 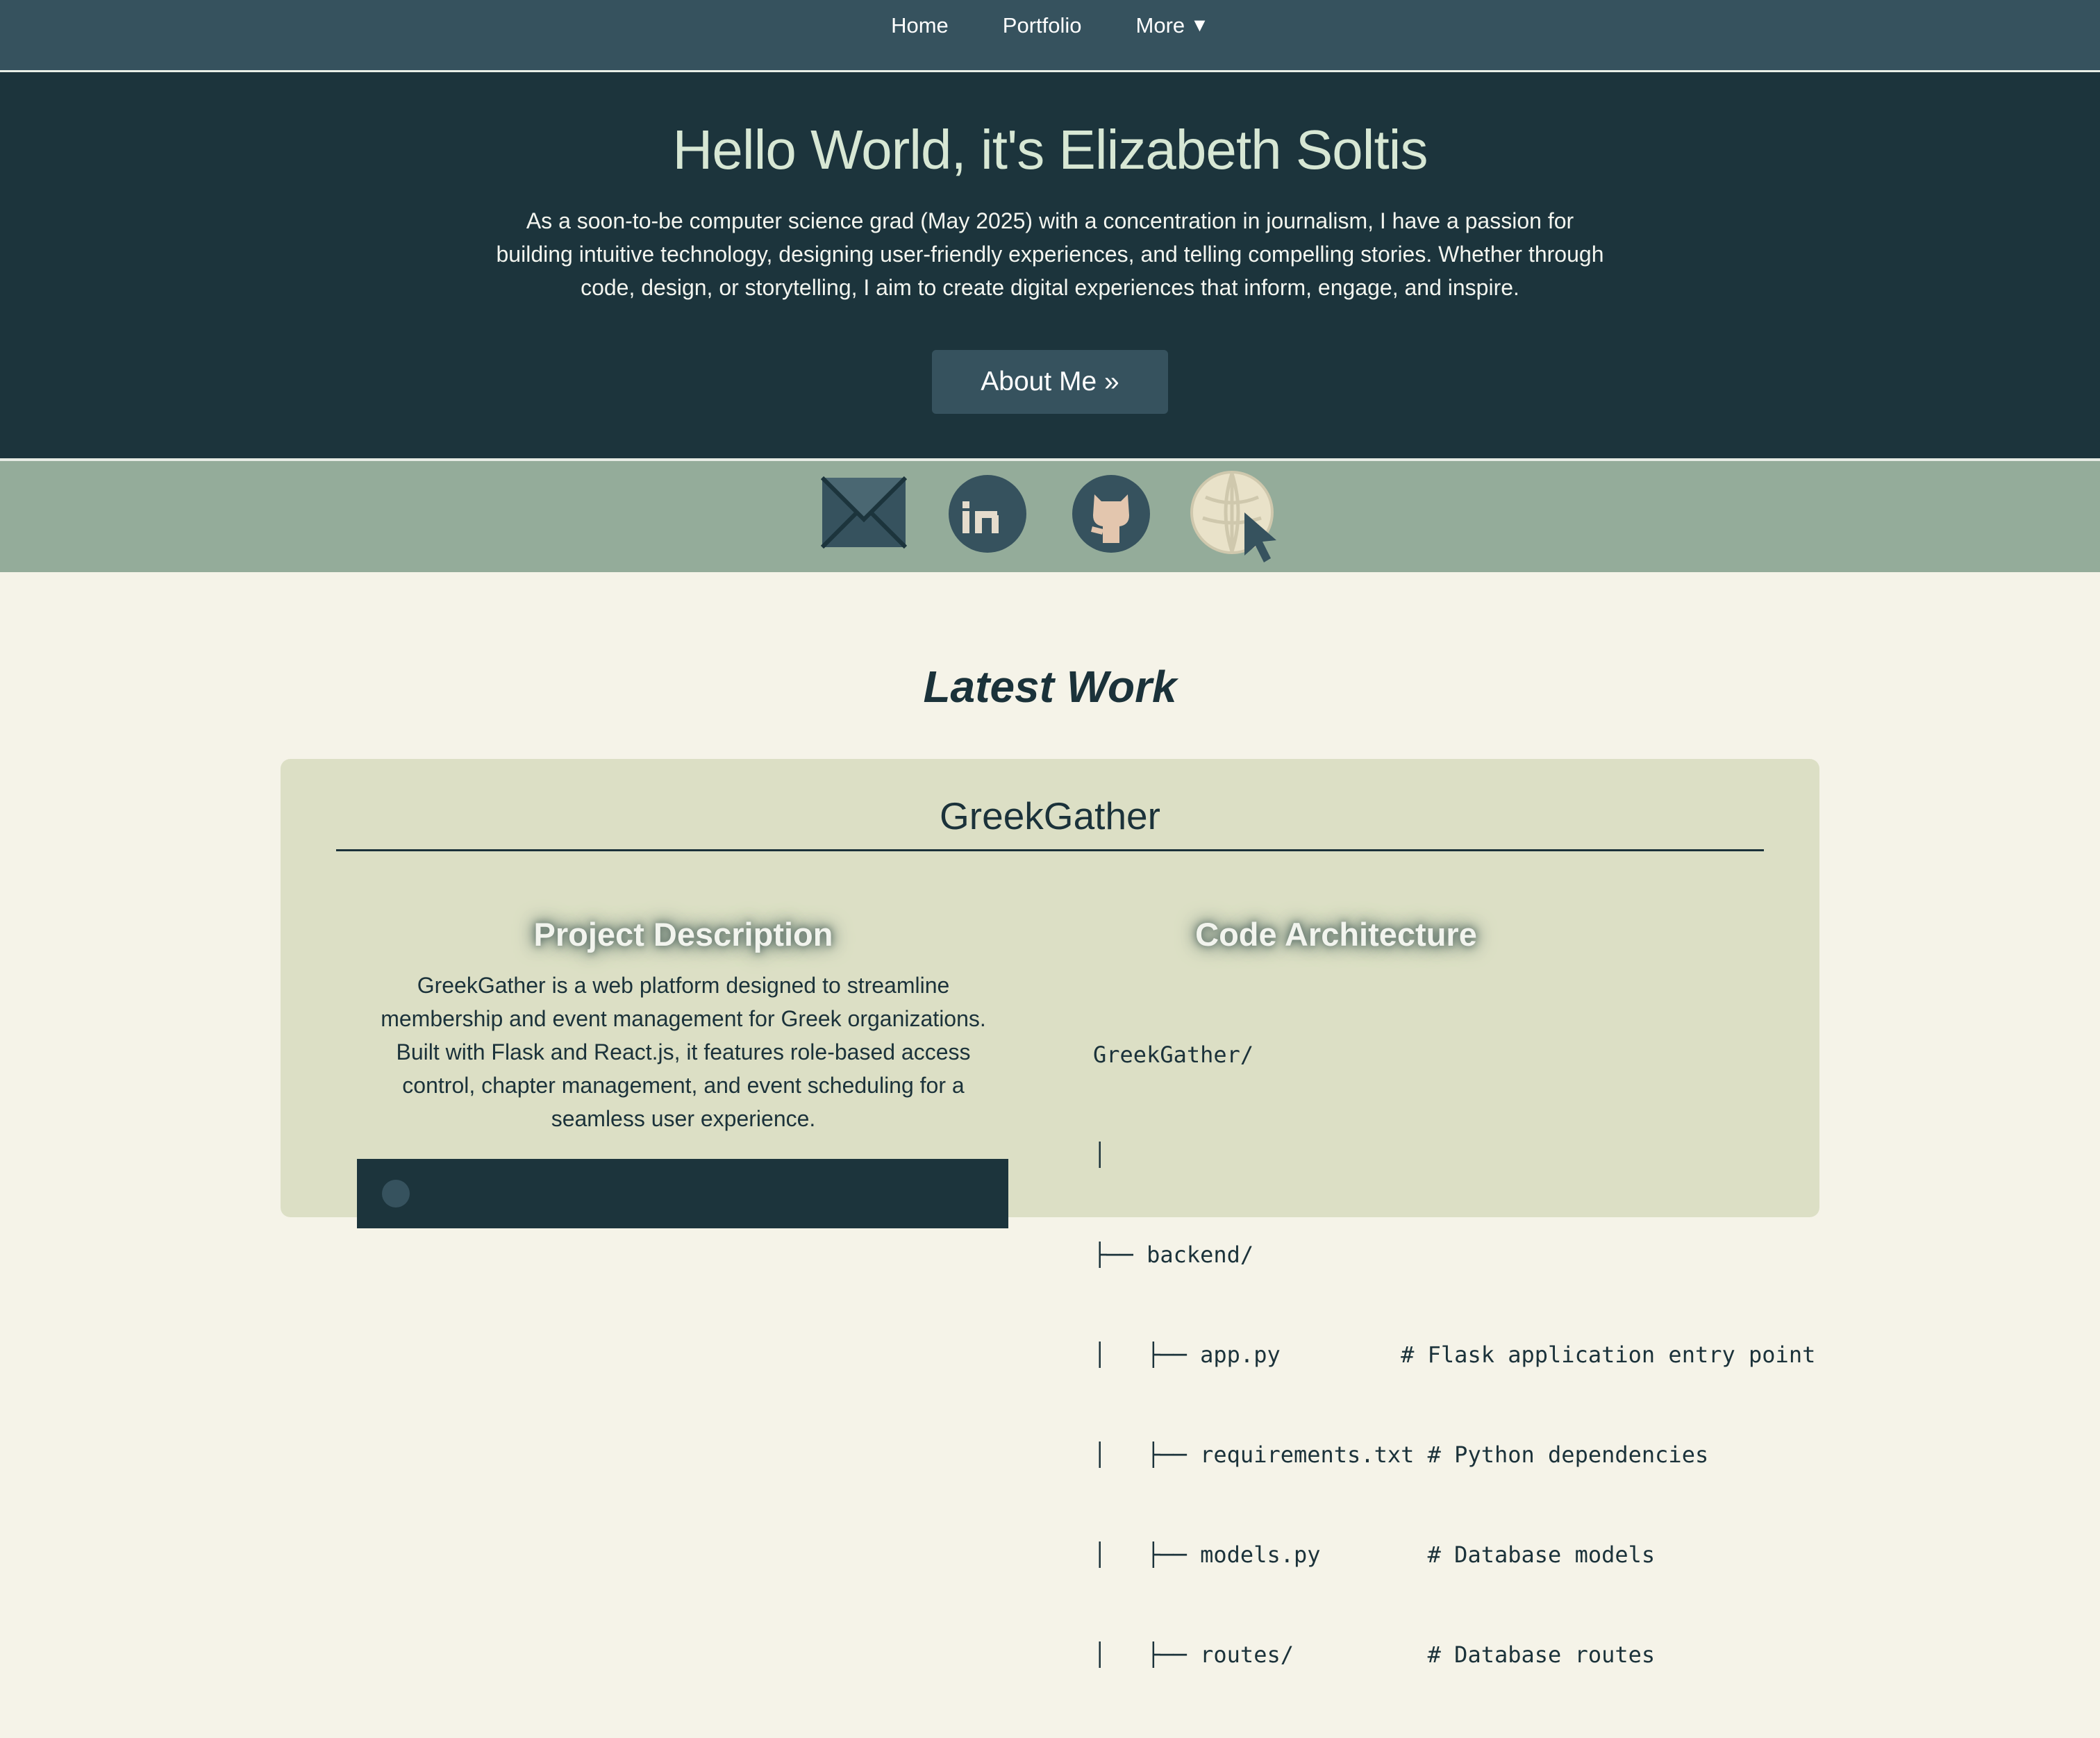 What do you see at coordinates (396, 1194) in the screenshot?
I see `window-control-icon` at bounding box center [396, 1194].